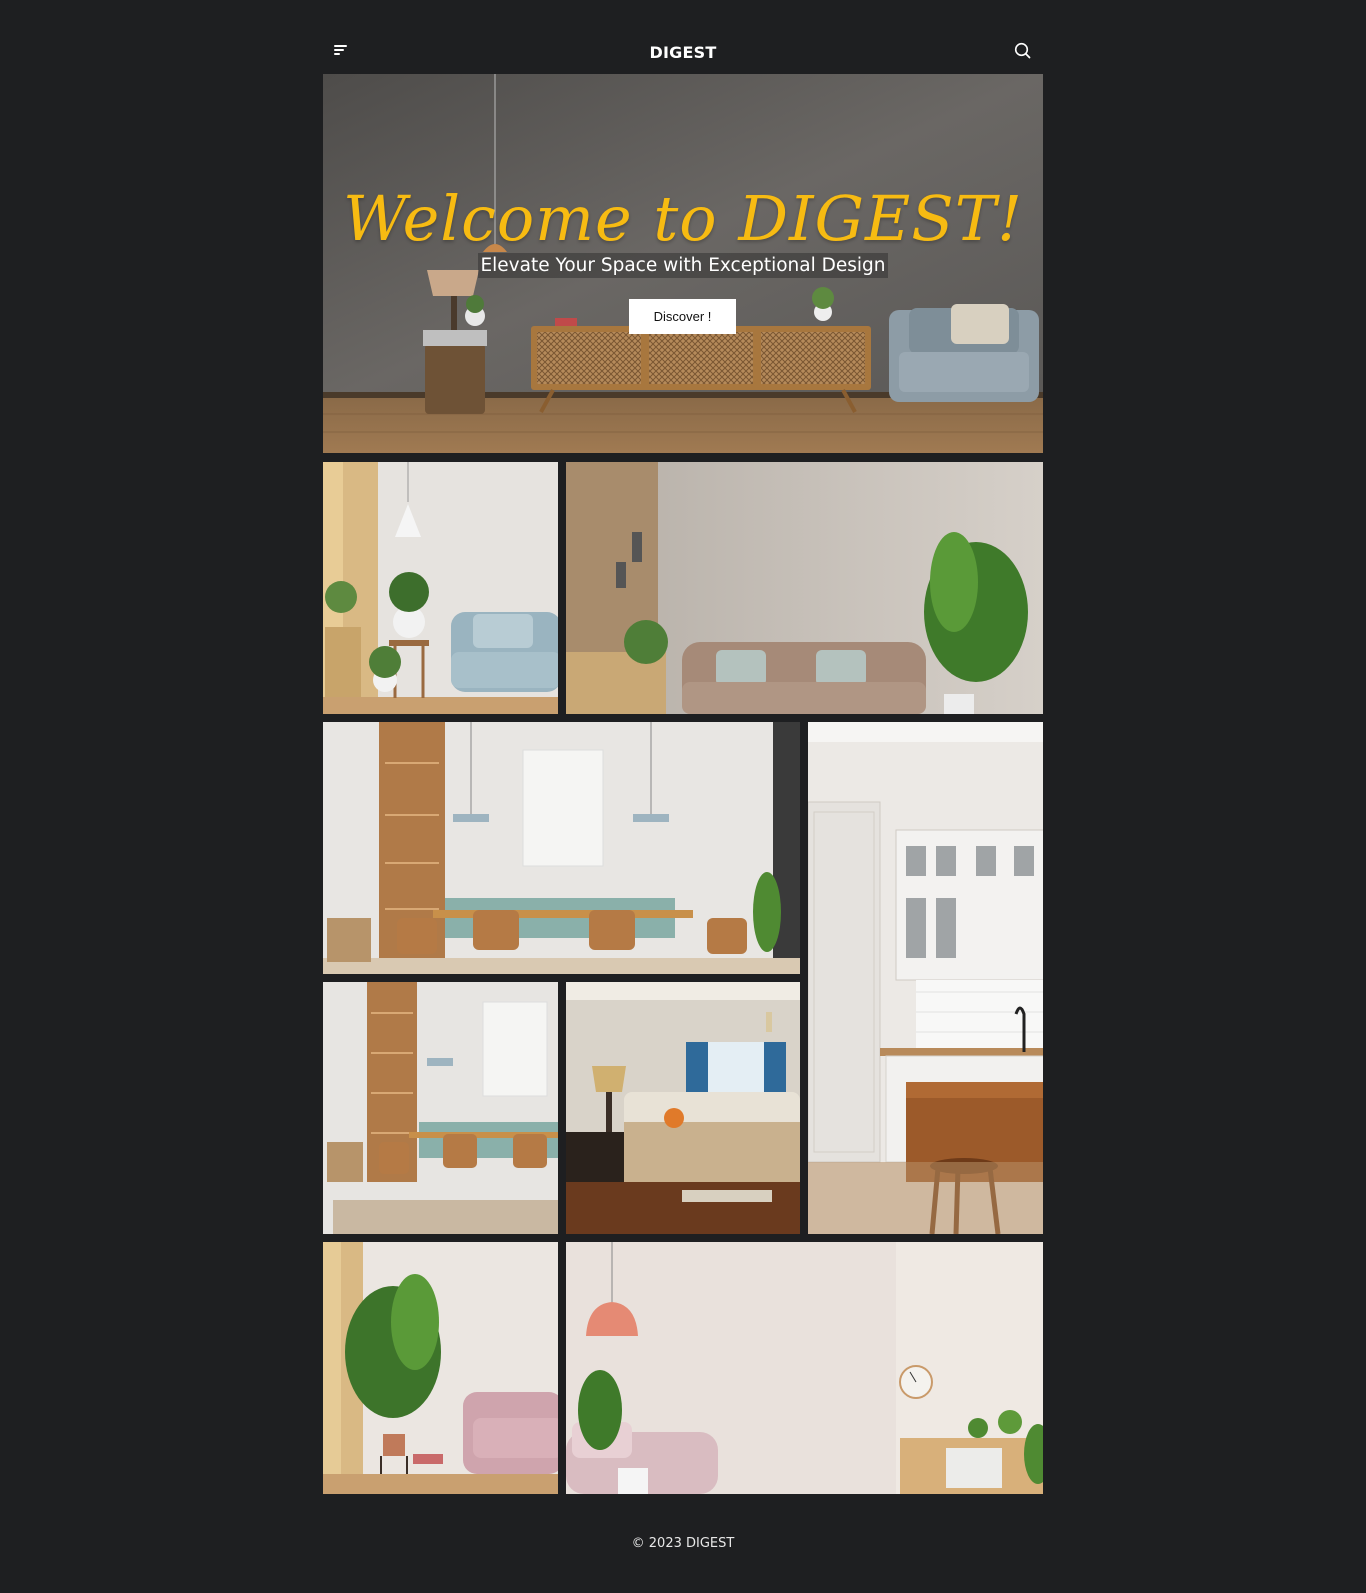 The width and height of the screenshot is (1366, 1593). I want to click on brand-logo: DIGEST, so click(683, 52).